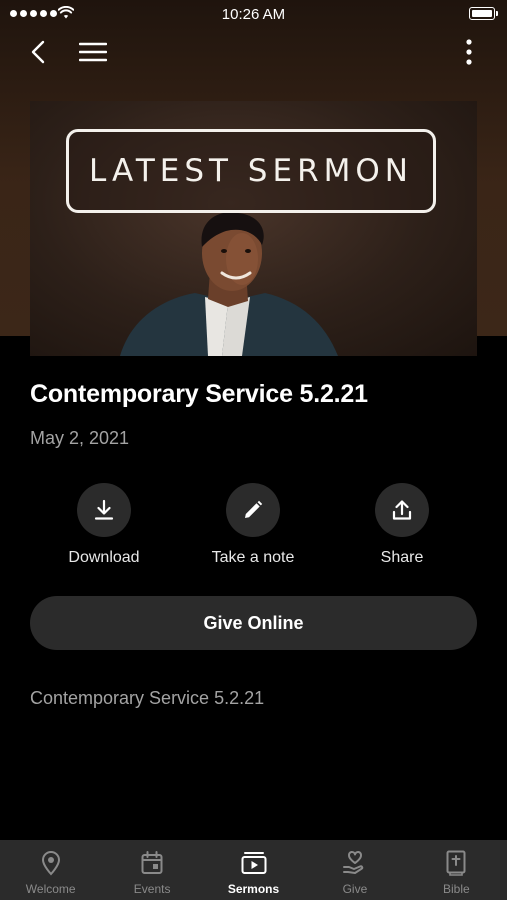 Image resolution: width=507 pixels, height=900 pixels. What do you see at coordinates (104, 557) in the screenshot?
I see `download-label: Download` at bounding box center [104, 557].